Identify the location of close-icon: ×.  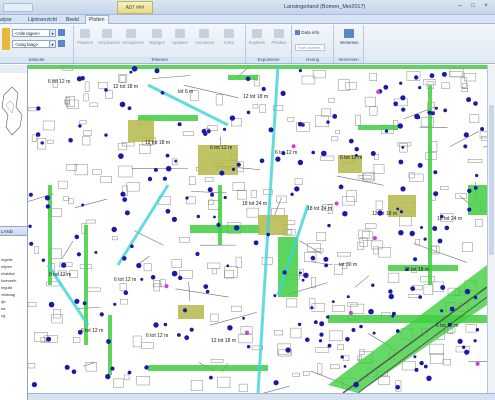
(486, 6).